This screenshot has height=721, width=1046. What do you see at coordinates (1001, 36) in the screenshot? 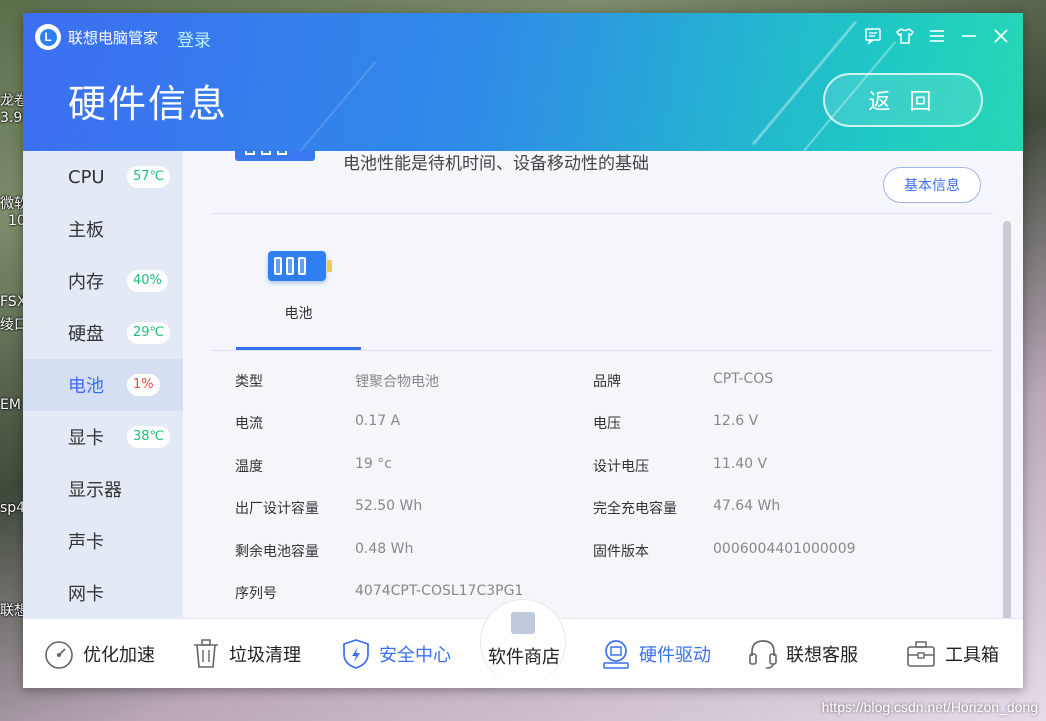
I see `close-icon` at bounding box center [1001, 36].